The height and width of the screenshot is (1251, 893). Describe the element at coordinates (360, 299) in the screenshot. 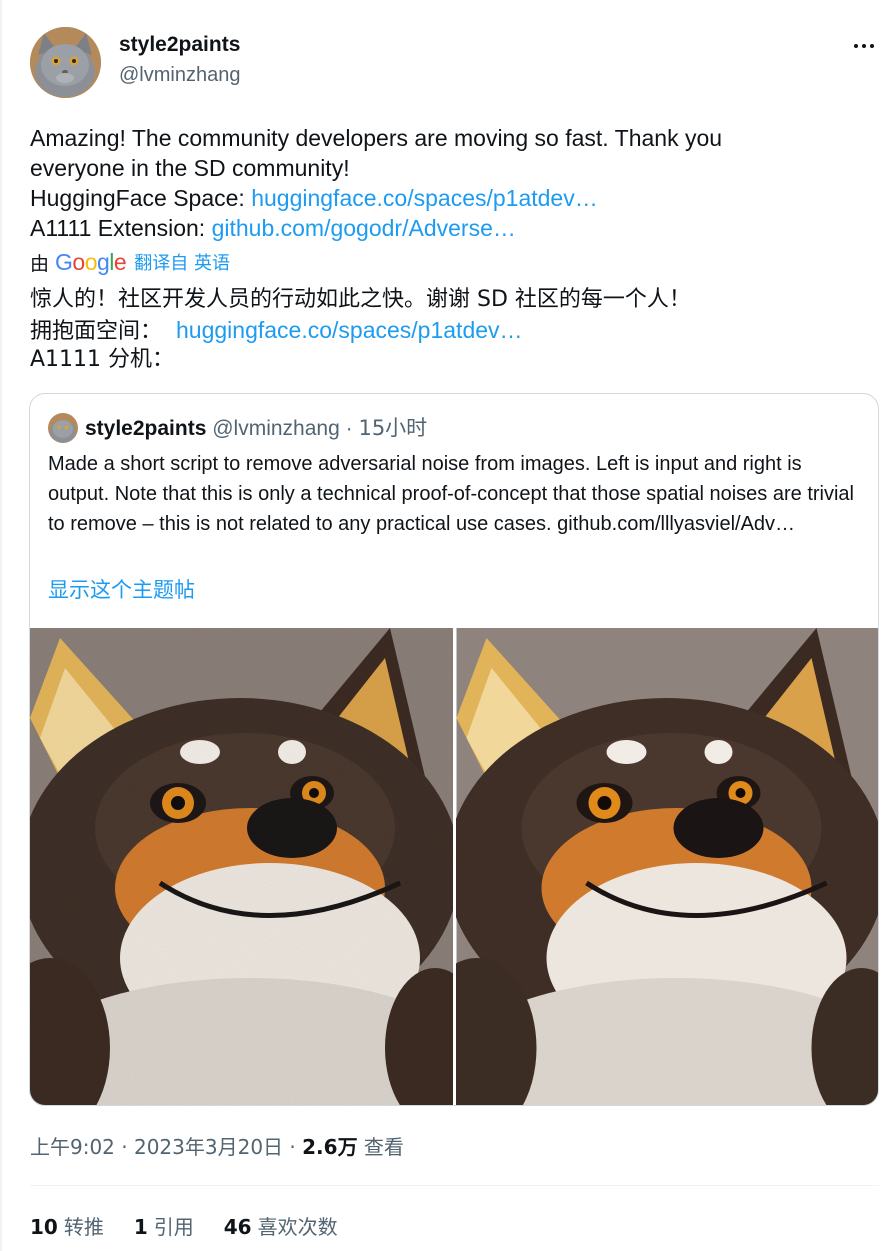

I see `translation-line1: 惊人的！社区开发人员的行动如此之快。谢谢 SD 社区的每一个人！` at that location.